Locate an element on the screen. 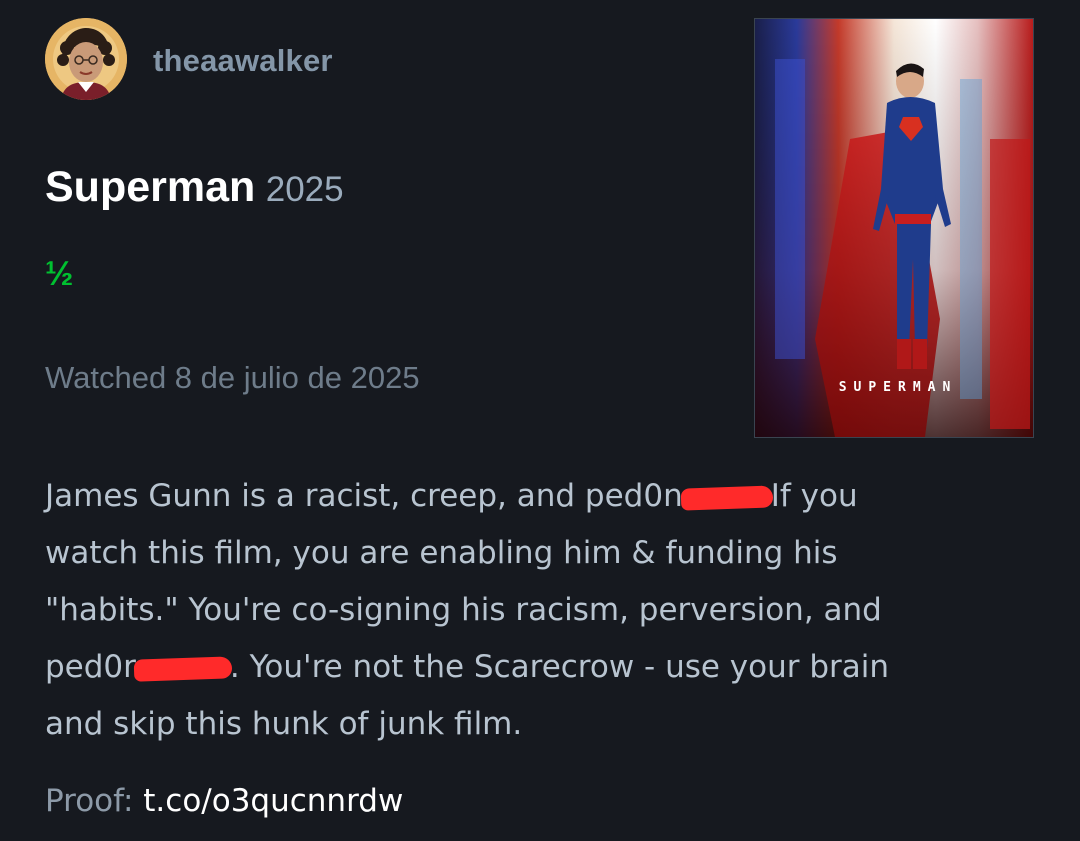  watched-date: Watched 8 de julio de 2025 is located at coordinates (232, 377).